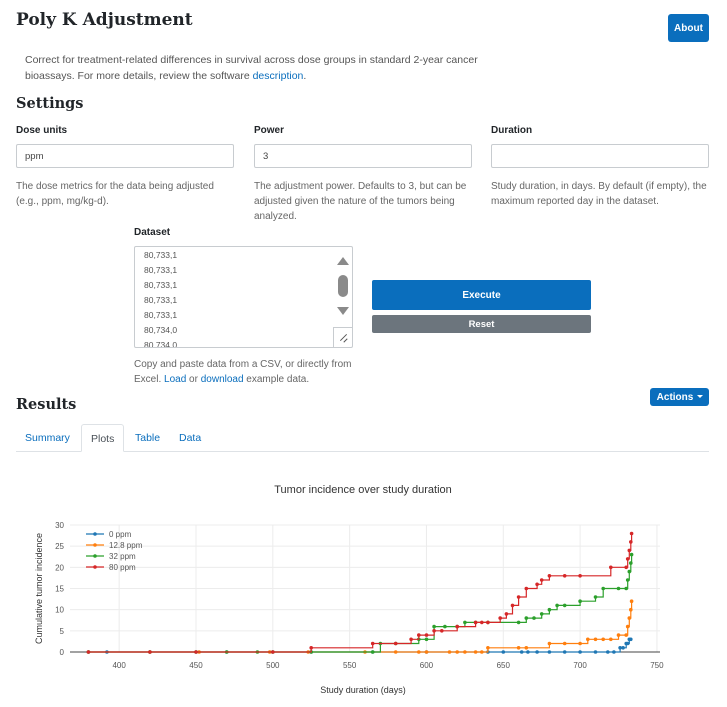  I want to click on dataset-line: 80,733,1, so click(161, 285).